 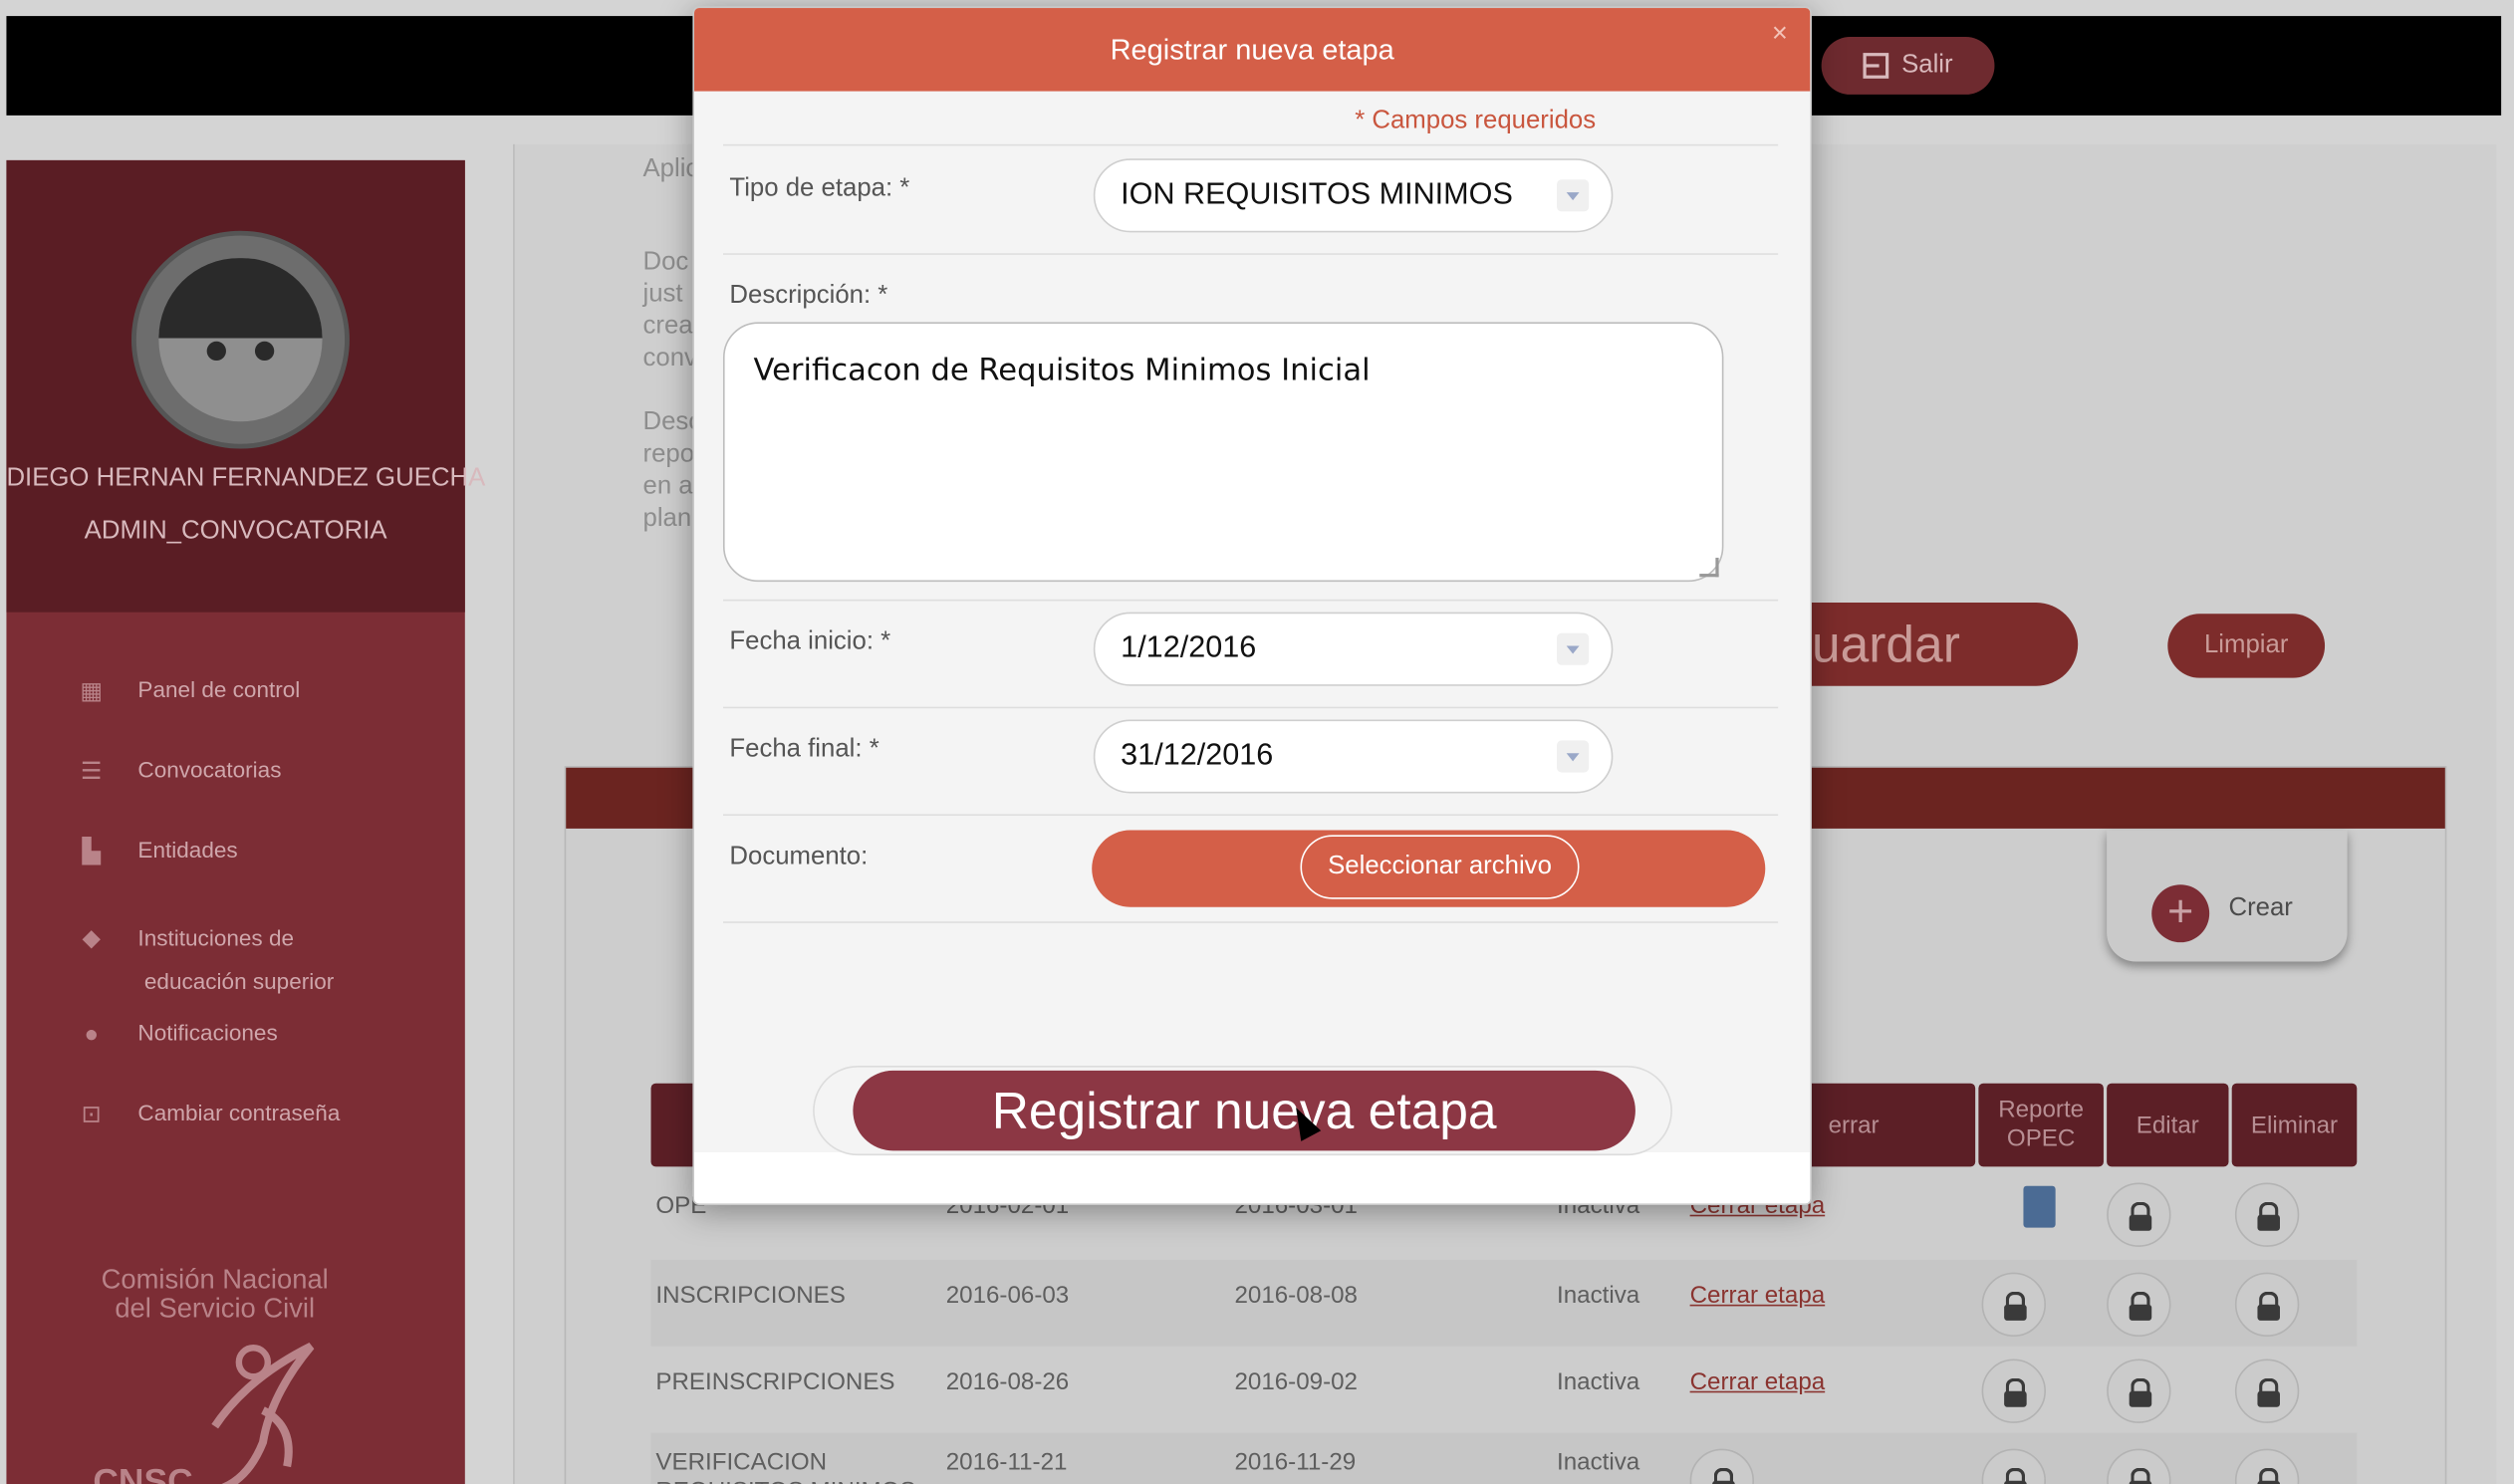 I want to click on end-date-picker: 31/12/2016, so click(x=1353, y=756).